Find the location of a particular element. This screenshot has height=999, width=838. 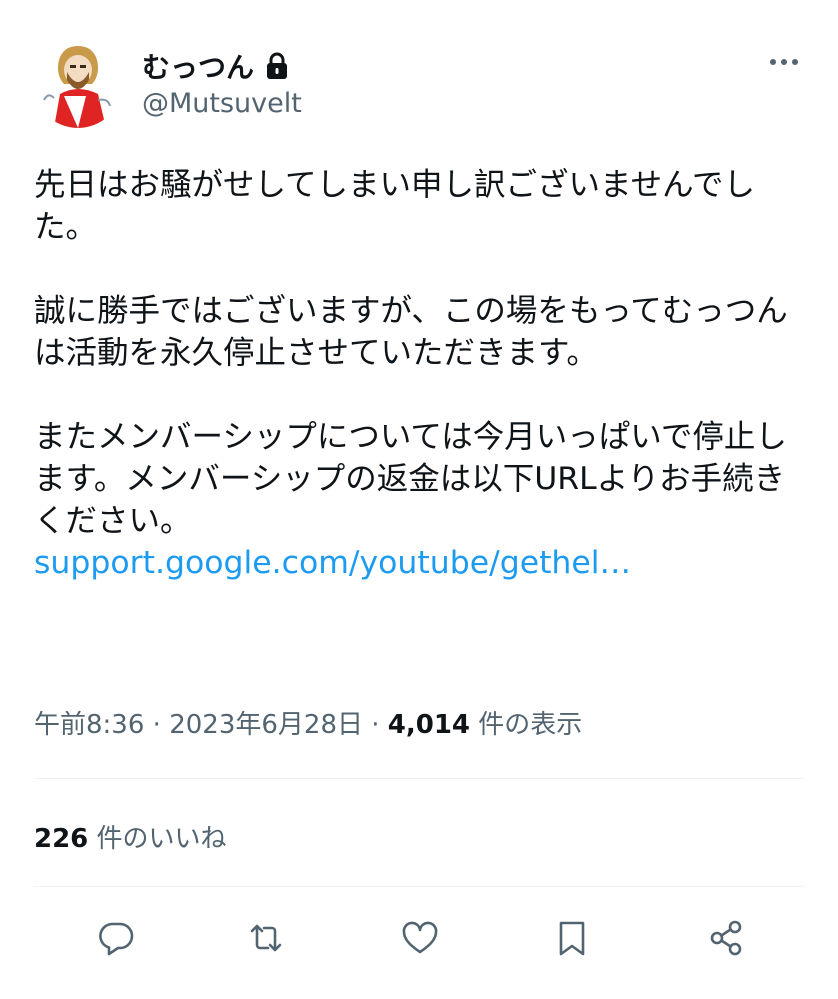

bookmark-button is located at coordinates (572, 938).